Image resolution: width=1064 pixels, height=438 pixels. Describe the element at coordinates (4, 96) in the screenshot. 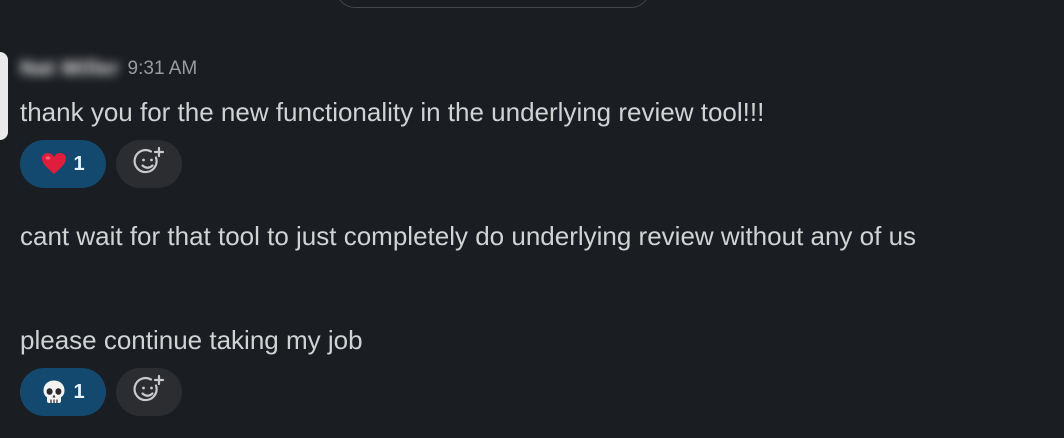

I see `avatar` at that location.